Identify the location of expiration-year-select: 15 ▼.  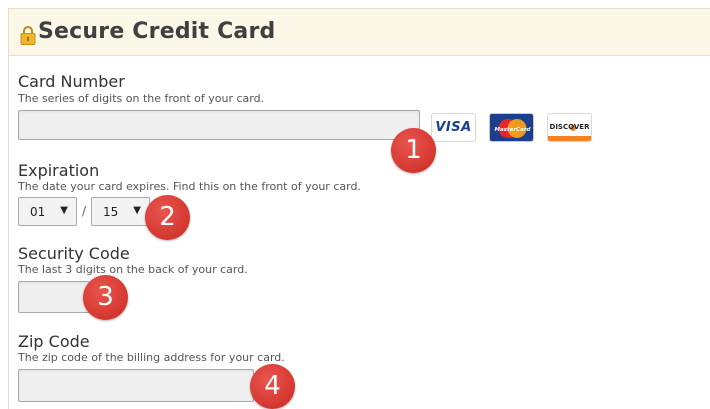
(120, 211).